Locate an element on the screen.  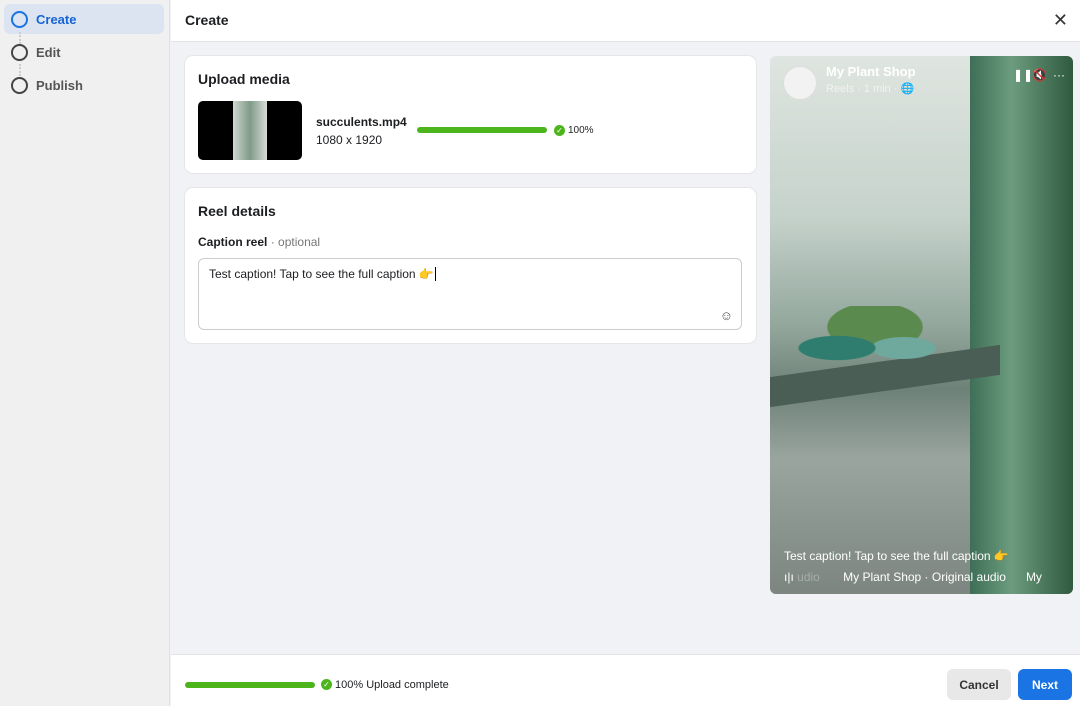
footer-progress-bar is located at coordinates (250, 685).